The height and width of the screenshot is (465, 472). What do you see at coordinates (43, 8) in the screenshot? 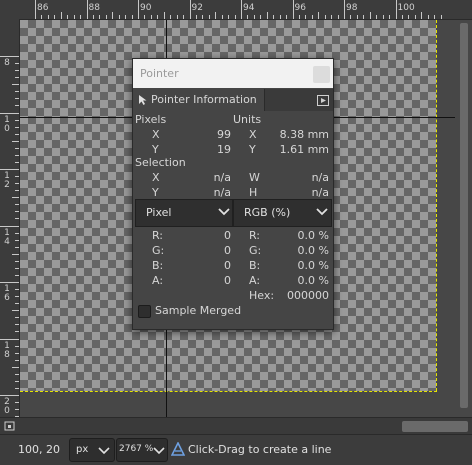
I see `ruler-label: 86` at bounding box center [43, 8].